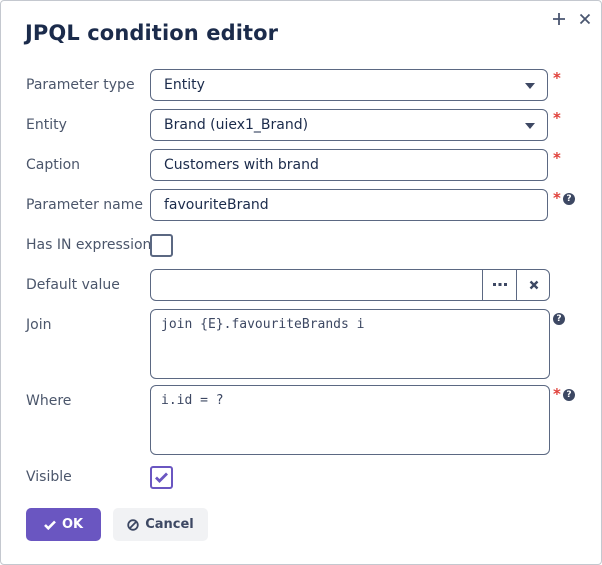  I want to click on close-icon, so click(585, 19).